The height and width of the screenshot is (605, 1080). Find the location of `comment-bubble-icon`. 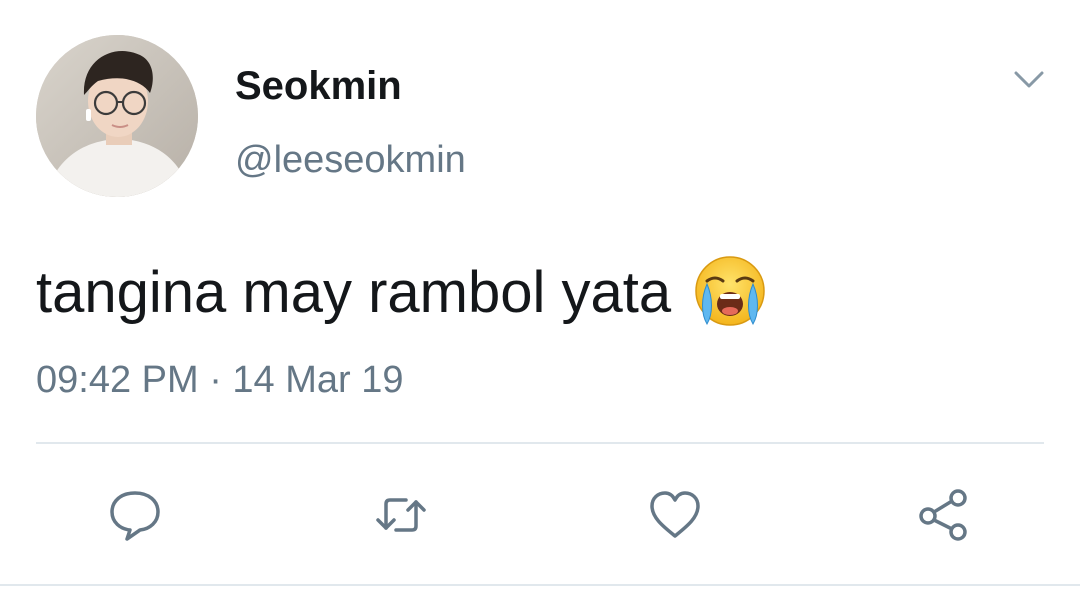

comment-bubble-icon is located at coordinates (135, 516).